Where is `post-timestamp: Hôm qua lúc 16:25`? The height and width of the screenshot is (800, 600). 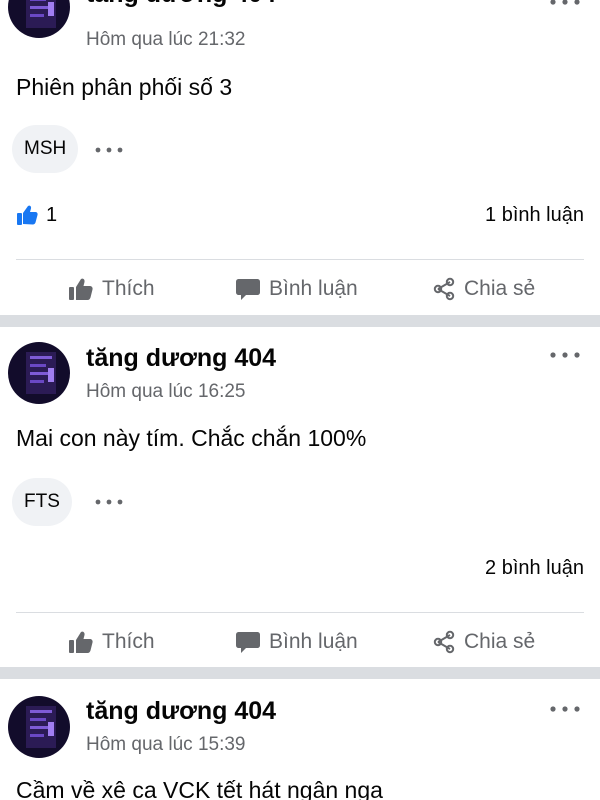
post-timestamp: Hôm qua lúc 16:25 is located at coordinates (166, 392).